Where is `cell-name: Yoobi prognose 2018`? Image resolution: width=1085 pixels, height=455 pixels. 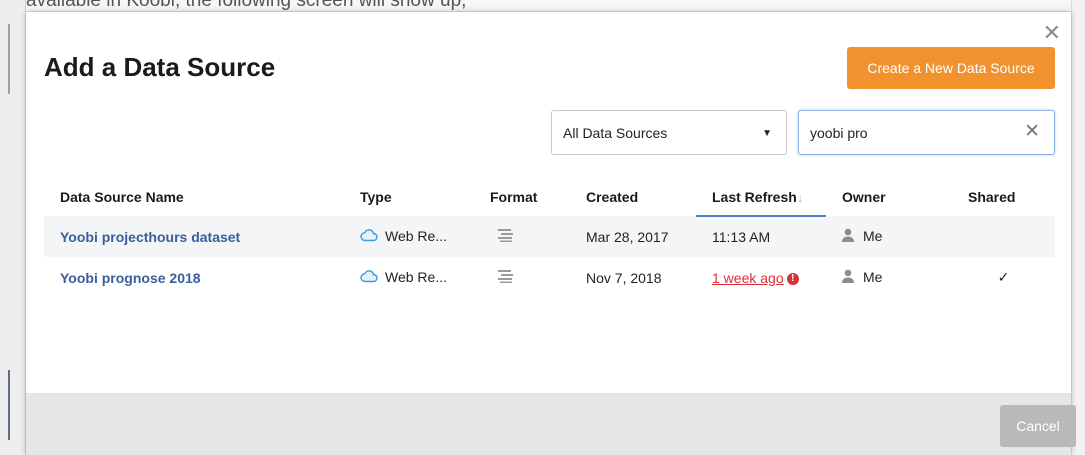 cell-name: Yoobi prognose 2018 is located at coordinates (194, 277).